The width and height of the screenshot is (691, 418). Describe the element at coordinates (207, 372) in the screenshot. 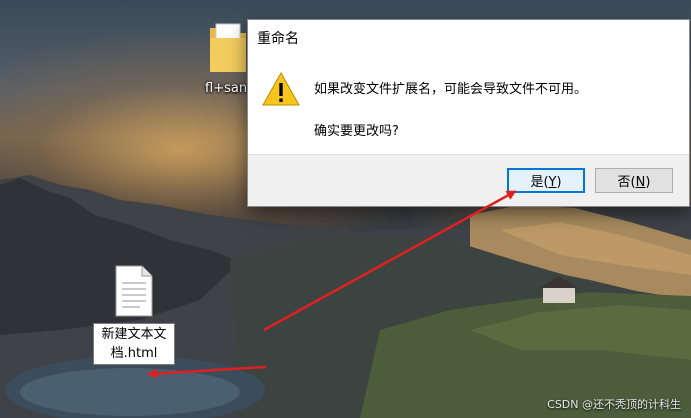

I see `red-arrow-to-file-label` at that location.